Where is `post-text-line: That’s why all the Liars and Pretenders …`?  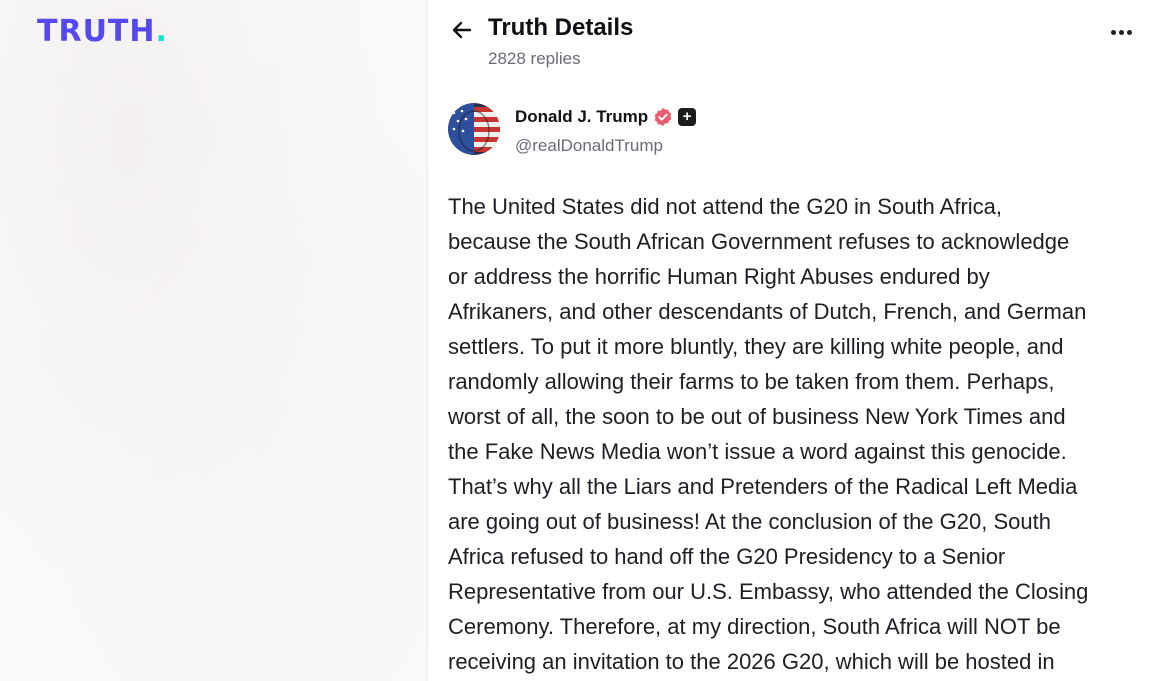 post-text-line: That’s why all the Liars and Pretenders … is located at coordinates (763, 486).